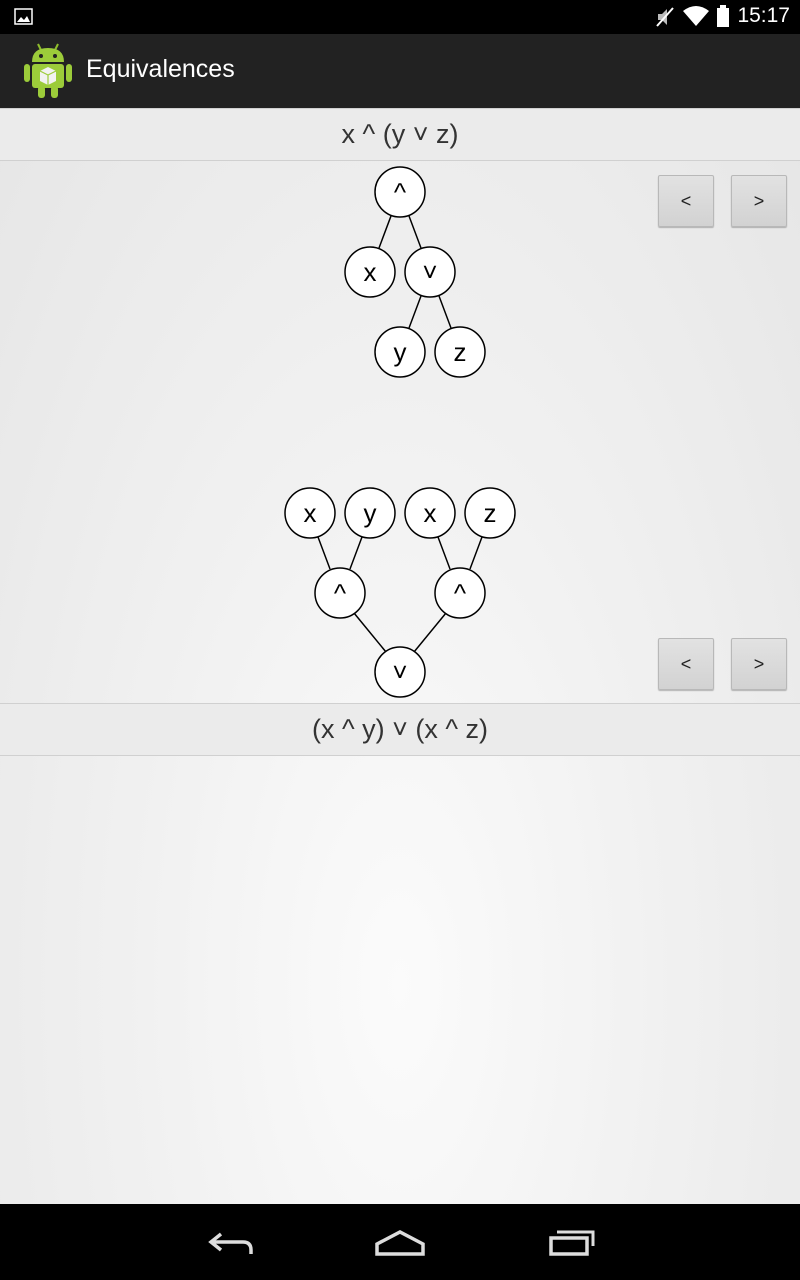 Image resolution: width=800 pixels, height=1280 pixels. Describe the element at coordinates (723, 16) in the screenshot. I see `battery-icon` at that location.